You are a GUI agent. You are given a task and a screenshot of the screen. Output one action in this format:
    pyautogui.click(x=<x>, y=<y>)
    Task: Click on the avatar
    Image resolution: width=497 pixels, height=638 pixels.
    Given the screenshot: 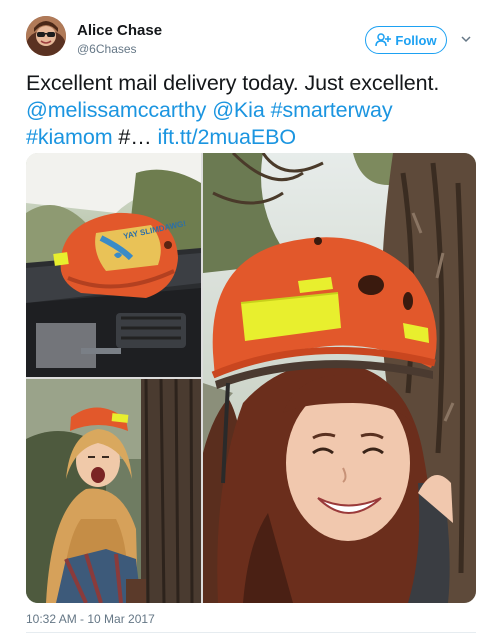 What is the action you would take?
    pyautogui.click(x=46, y=36)
    